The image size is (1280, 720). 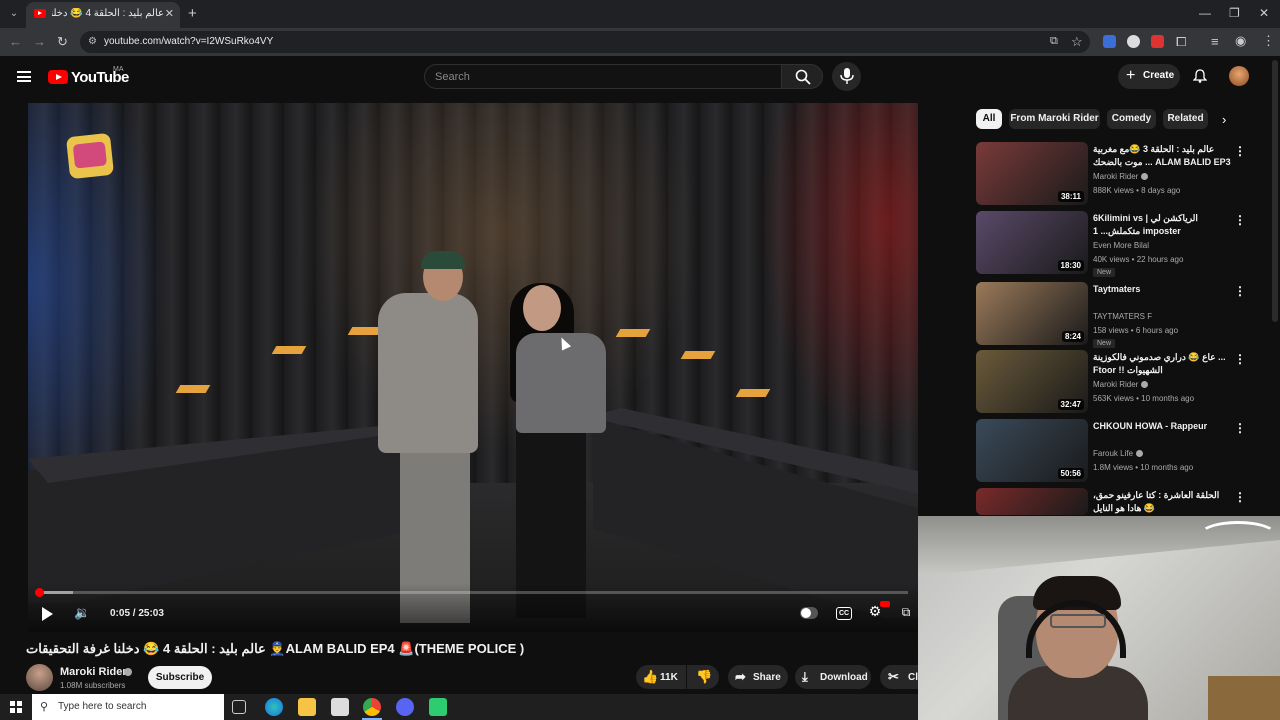 What do you see at coordinates (1200, 76) in the screenshot?
I see `notifications-bell-icon` at bounding box center [1200, 76].